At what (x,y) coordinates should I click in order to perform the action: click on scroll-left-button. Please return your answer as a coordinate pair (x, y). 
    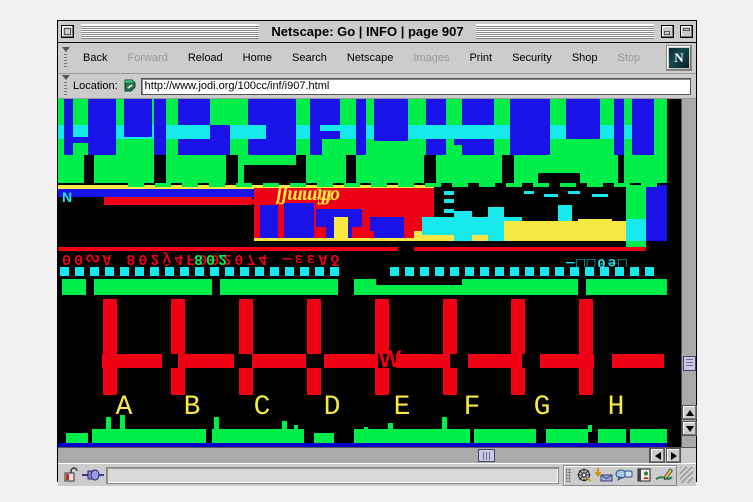
    Looking at the image, I should click on (657, 455).